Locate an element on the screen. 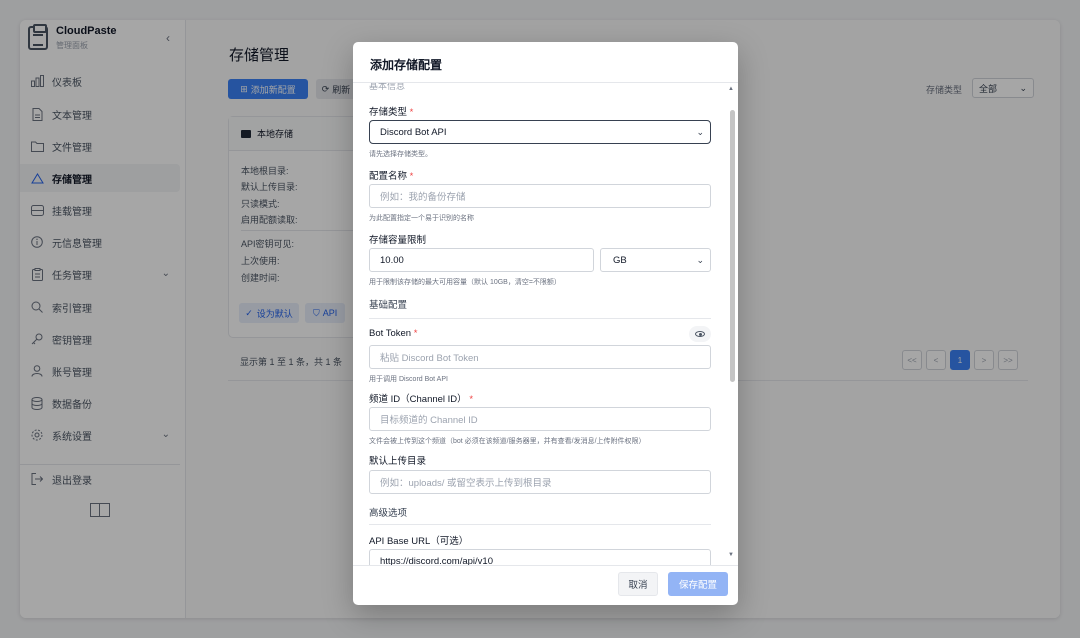  quota-hint: 用于限制该存储的最大可用容量（默认 10GB，清空=不限额） is located at coordinates (465, 282).